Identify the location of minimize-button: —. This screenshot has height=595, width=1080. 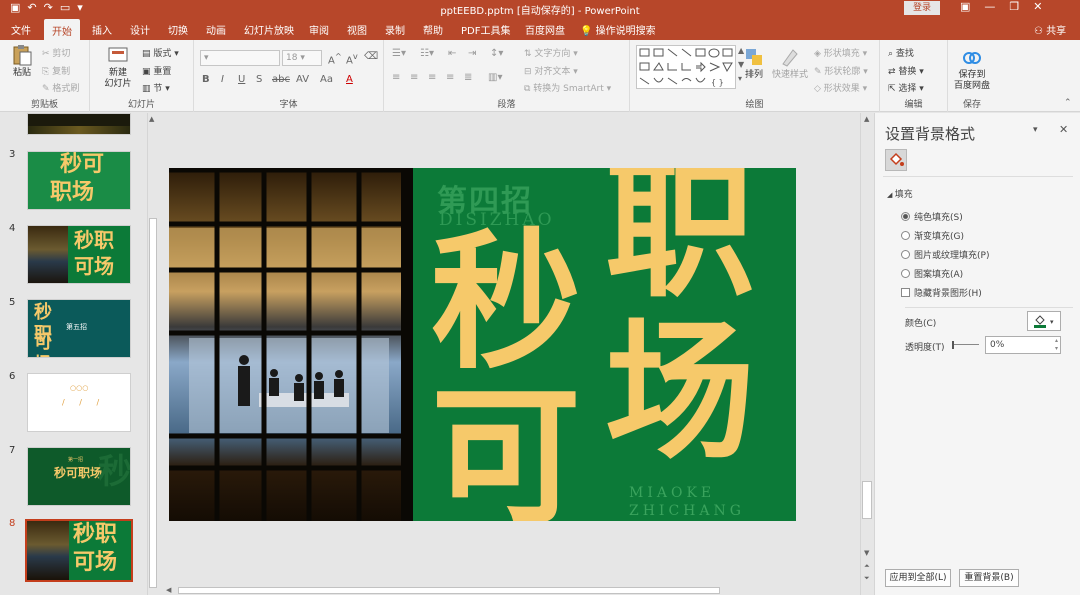
(996, 6).